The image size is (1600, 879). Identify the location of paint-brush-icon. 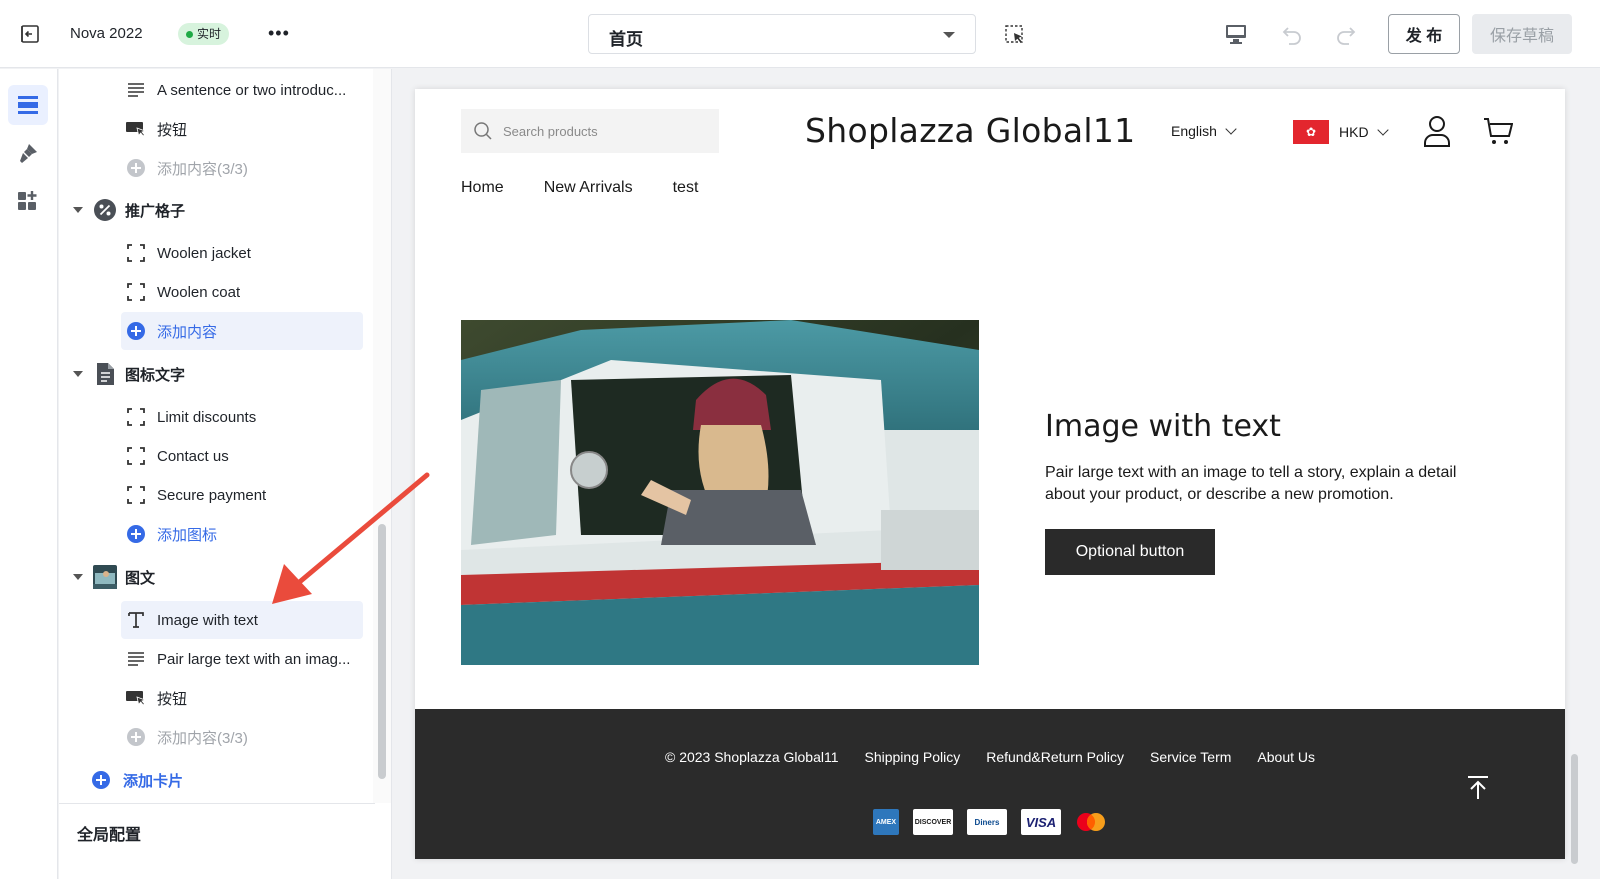
(28, 153).